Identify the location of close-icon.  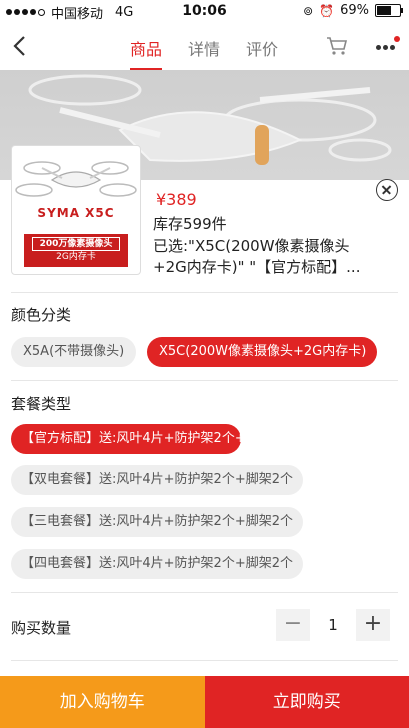
(387, 190).